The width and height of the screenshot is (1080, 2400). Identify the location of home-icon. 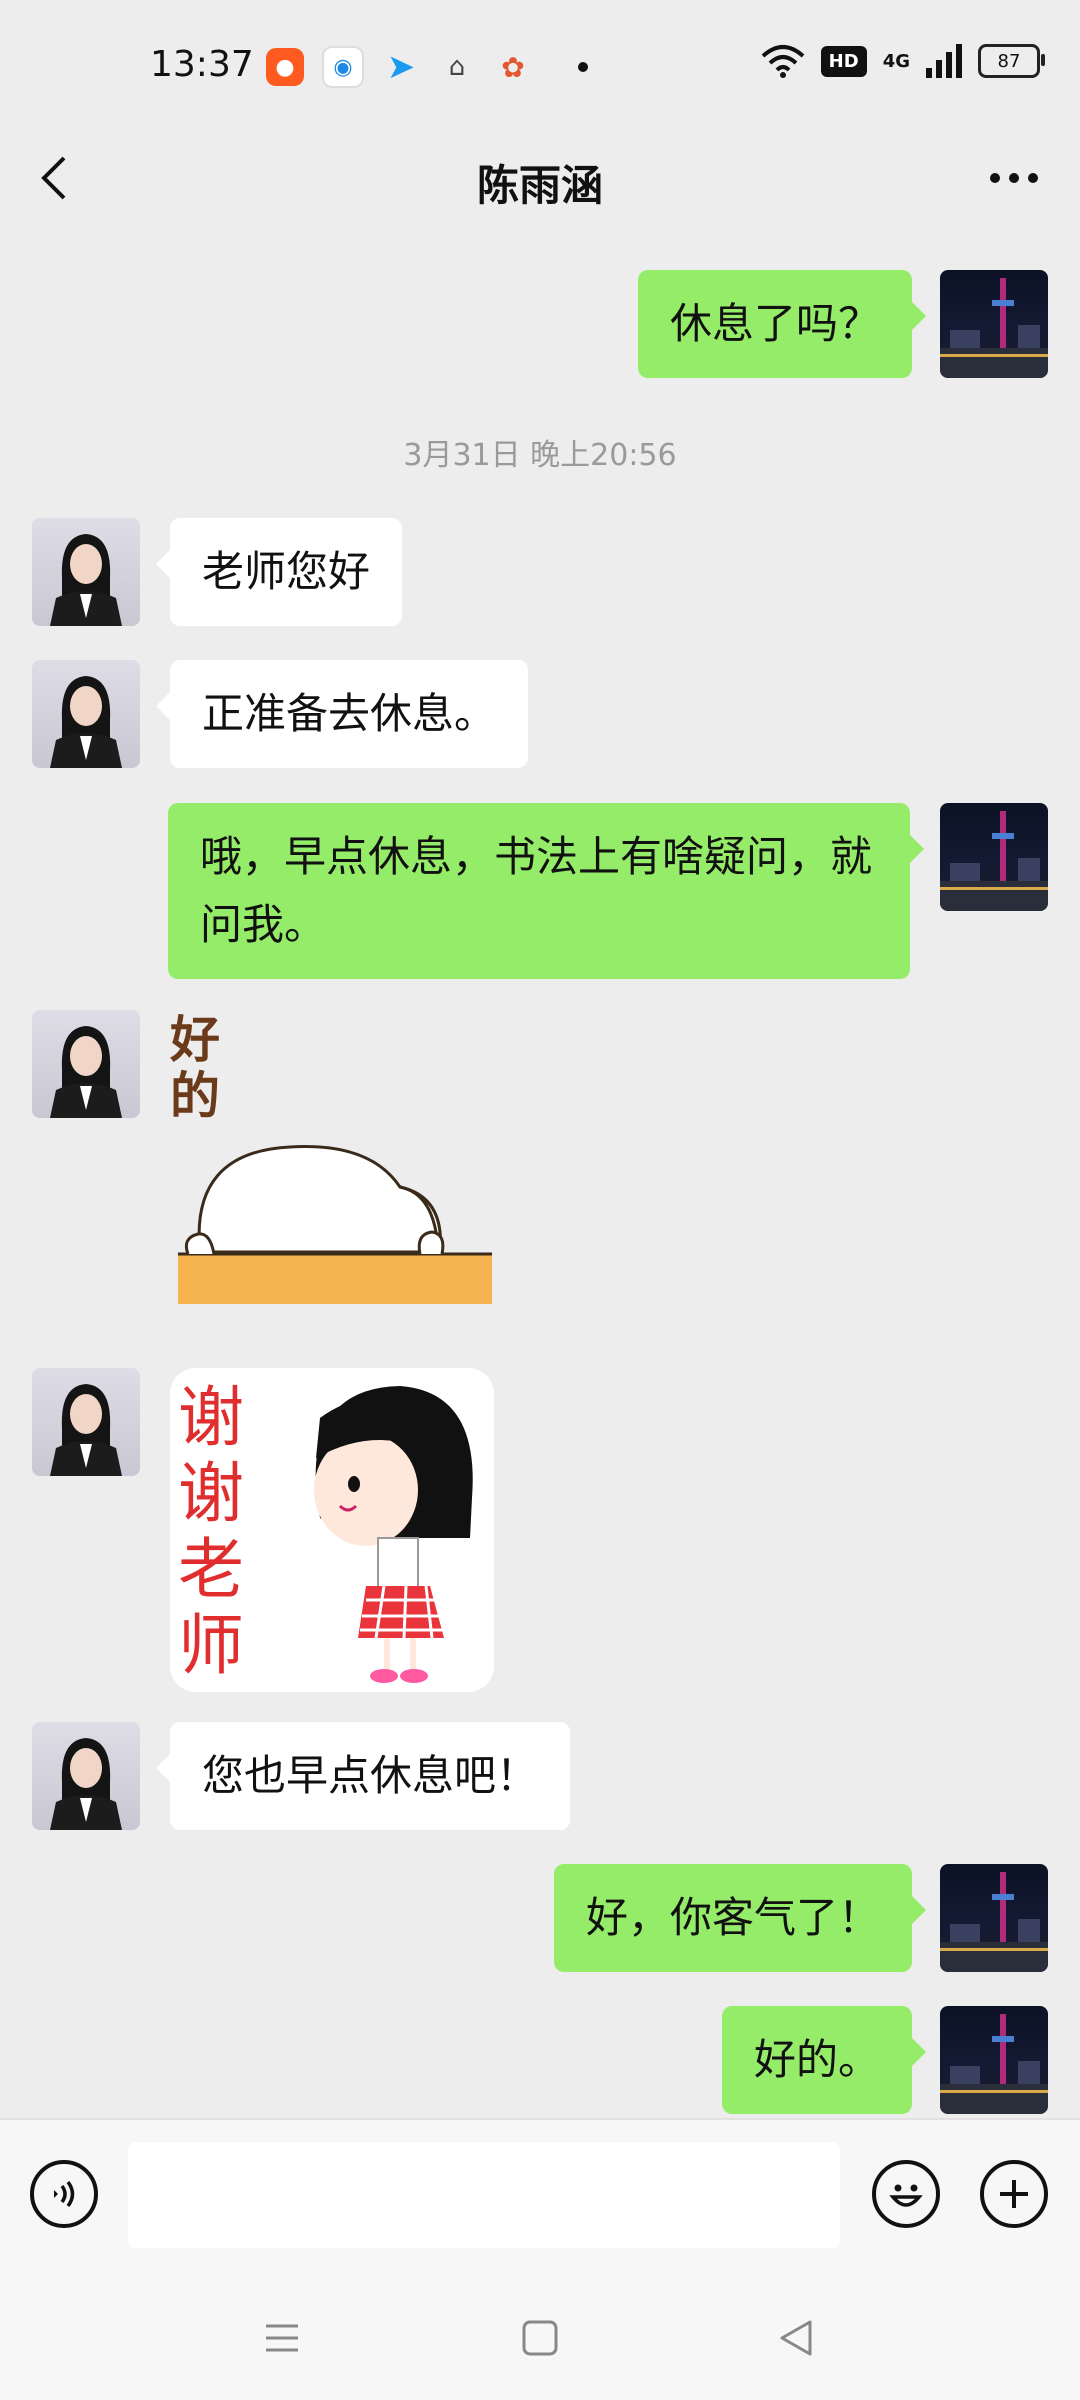
(540, 2338).